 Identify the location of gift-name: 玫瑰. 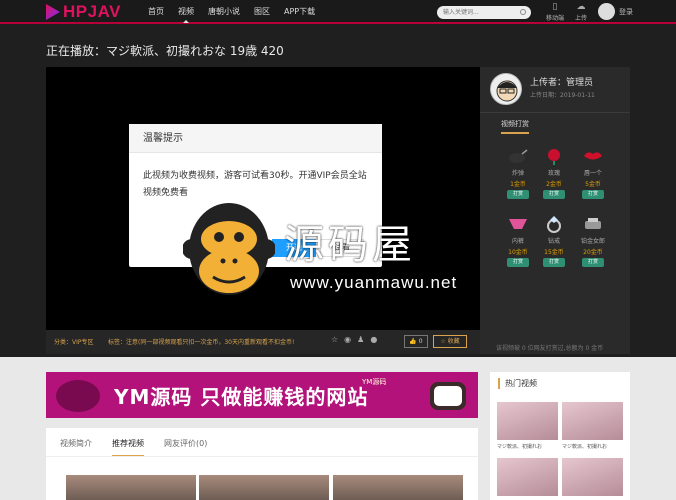
(553, 173).